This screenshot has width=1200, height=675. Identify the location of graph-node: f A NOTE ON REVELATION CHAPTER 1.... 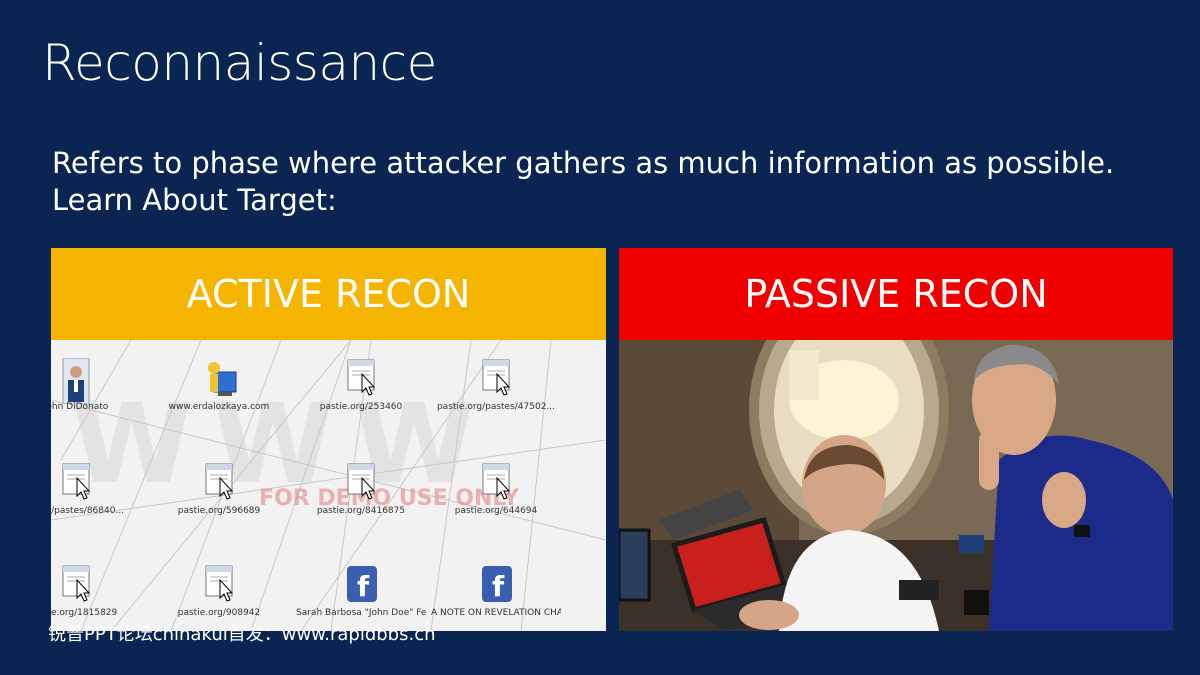
(496, 591).